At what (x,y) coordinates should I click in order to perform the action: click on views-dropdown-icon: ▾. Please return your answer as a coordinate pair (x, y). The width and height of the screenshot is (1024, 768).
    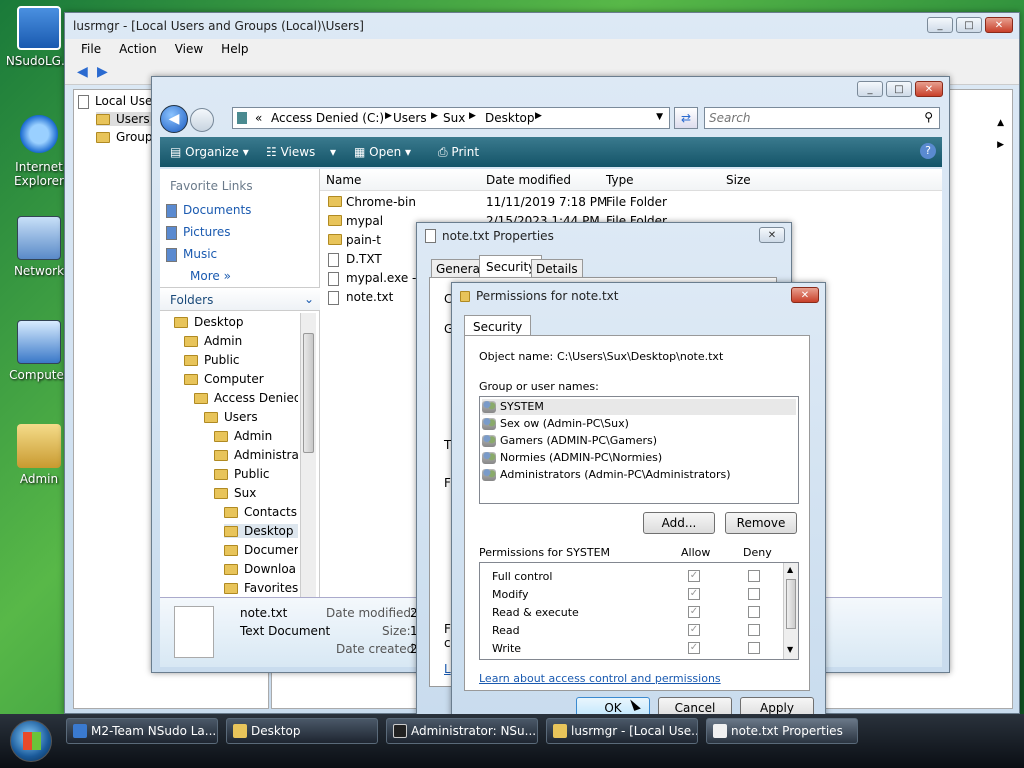
    Looking at the image, I should click on (333, 152).